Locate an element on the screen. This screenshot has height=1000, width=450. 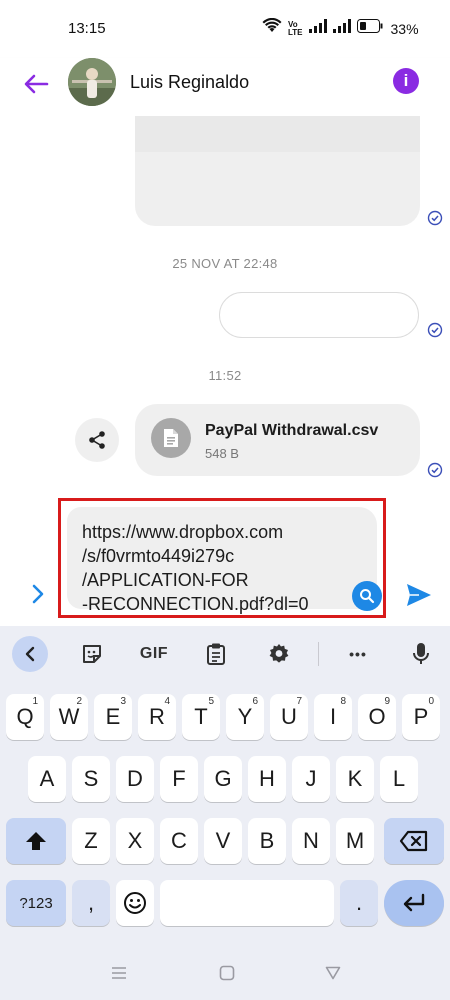
info-icon: i is located at coordinates (406, 81).